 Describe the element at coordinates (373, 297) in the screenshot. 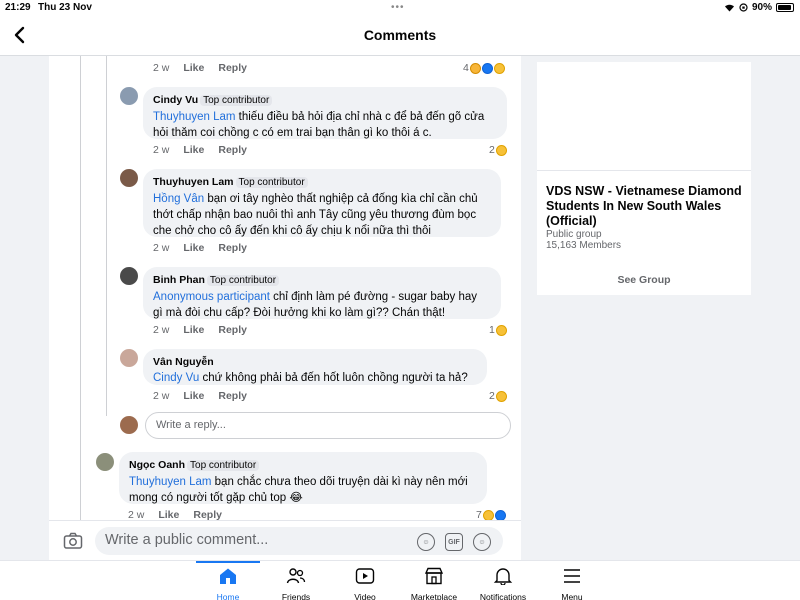

I see `comment-text: chỉ định làm pé đường - sugar baby hay` at that location.